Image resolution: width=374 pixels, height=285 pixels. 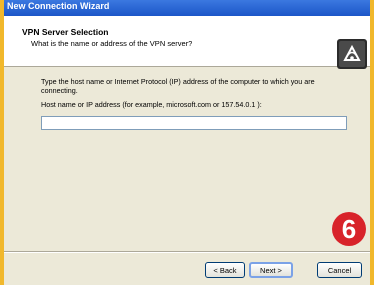 I want to click on cancel-button: Cancel, so click(x=339, y=270).